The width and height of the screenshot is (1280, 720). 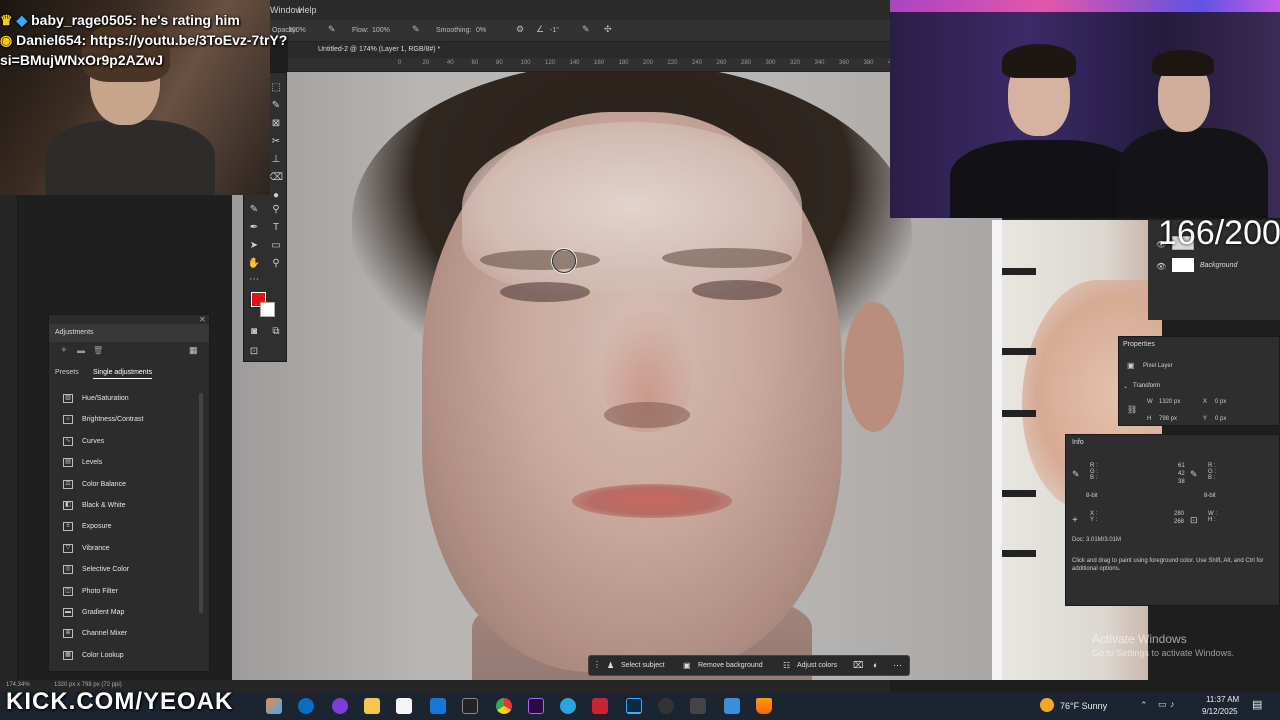 I want to click on link-icon: ⛓, so click(x=1132, y=409).